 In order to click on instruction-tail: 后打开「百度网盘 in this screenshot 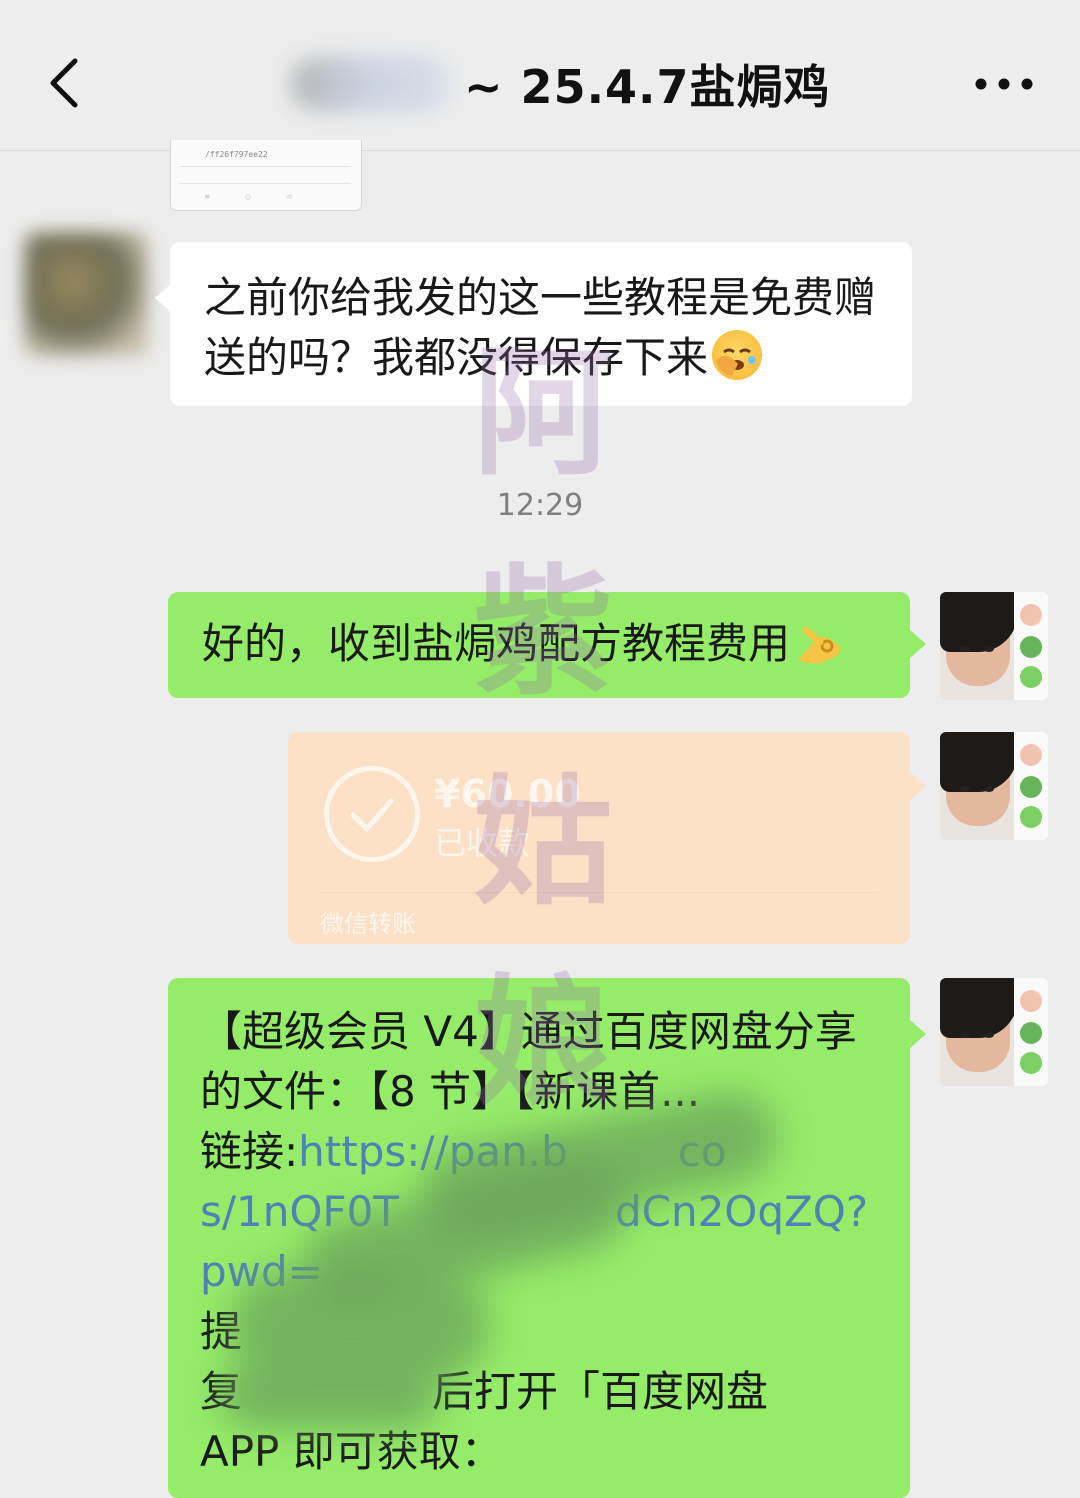, I will do `click(600, 1391)`.